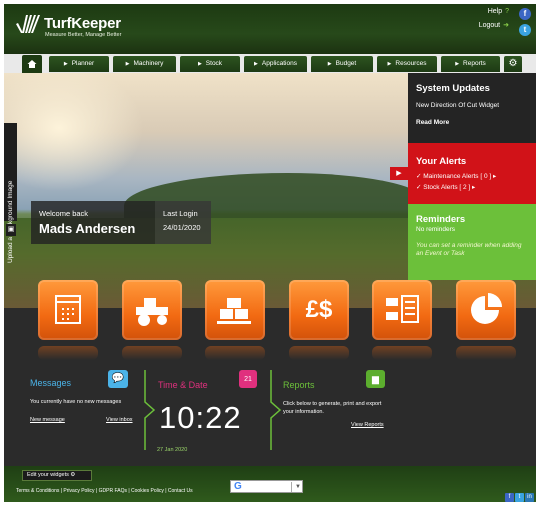 The height and width of the screenshot is (506, 540). I want to click on google-icon: G, so click(238, 486).